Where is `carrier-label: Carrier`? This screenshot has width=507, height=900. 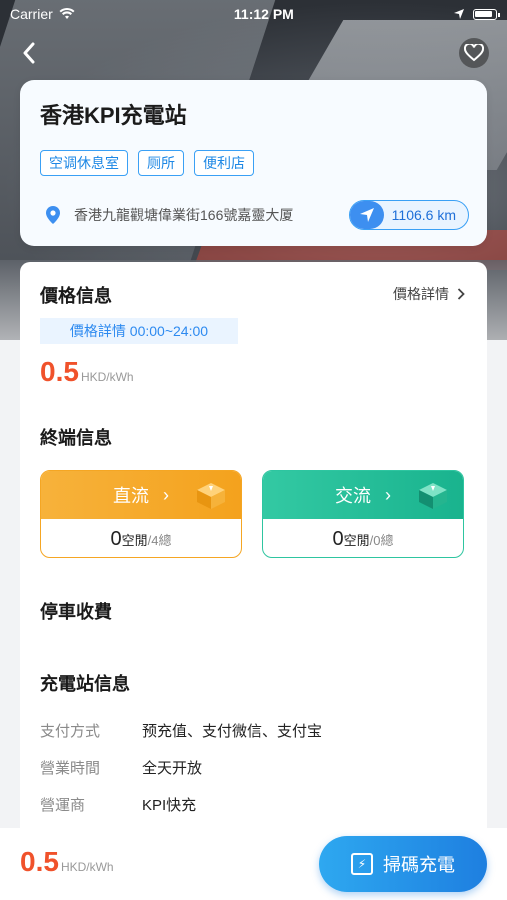
carrier-label: Carrier is located at coordinates (31, 14).